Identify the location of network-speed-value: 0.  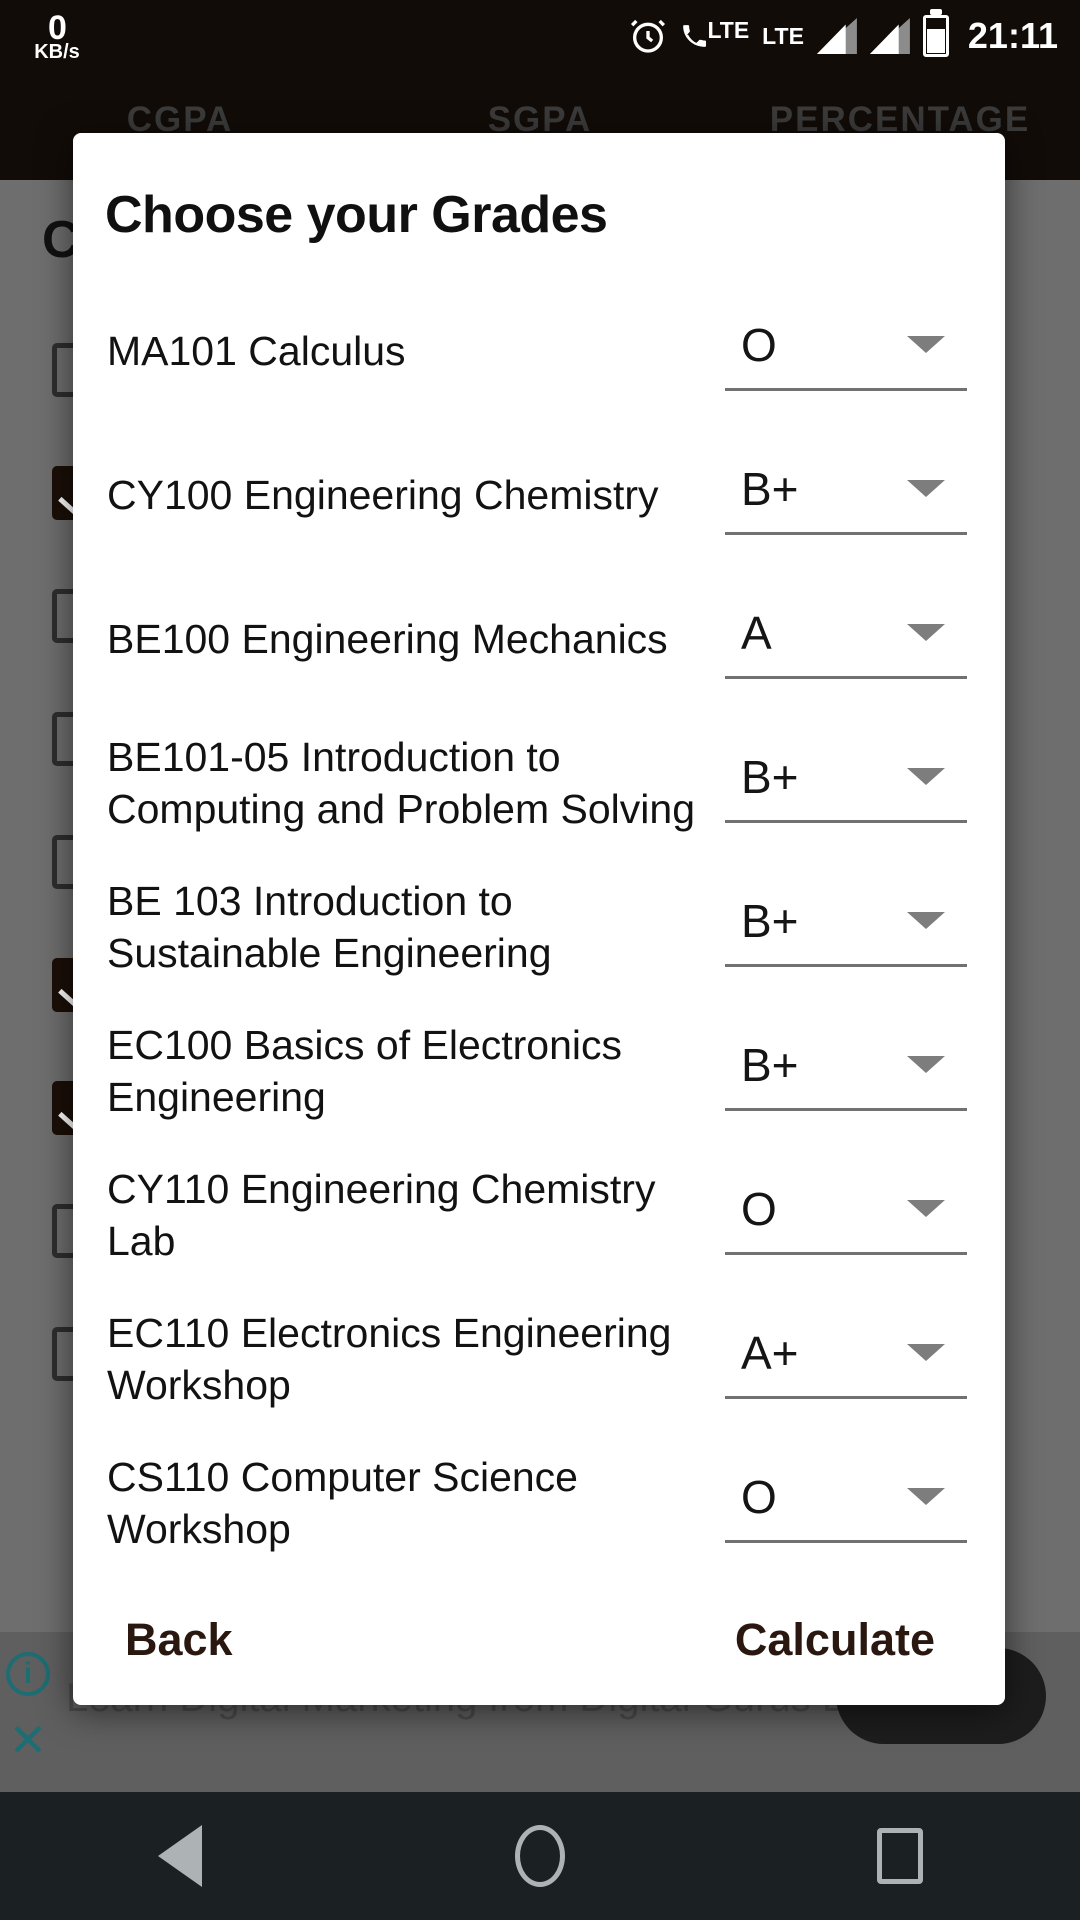
(57, 27).